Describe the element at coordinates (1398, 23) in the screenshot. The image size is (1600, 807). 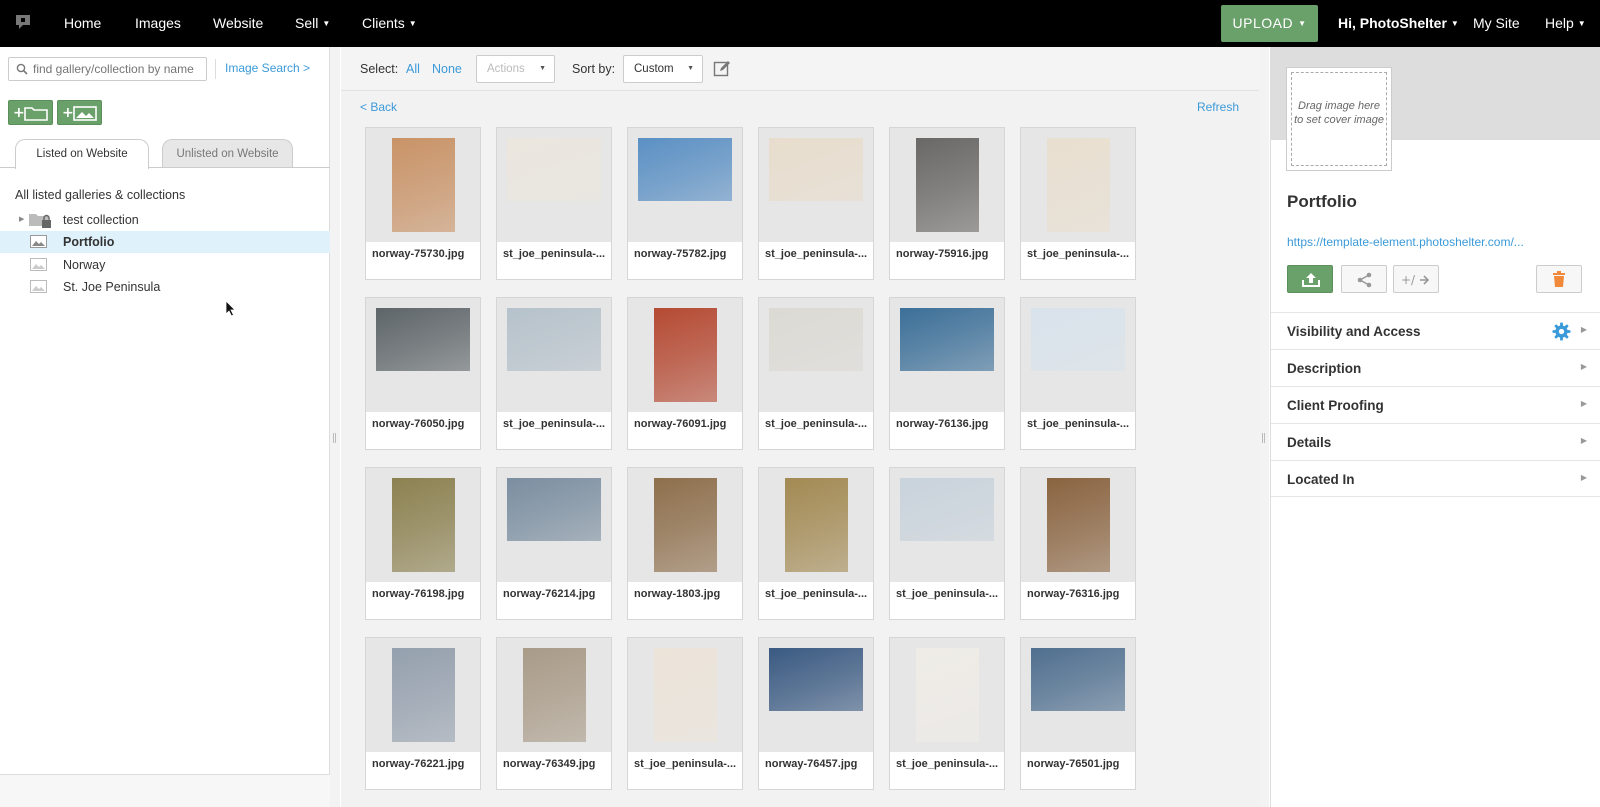
I see `nav-user-menu: Hi, PhotoShelter ▼` at that location.